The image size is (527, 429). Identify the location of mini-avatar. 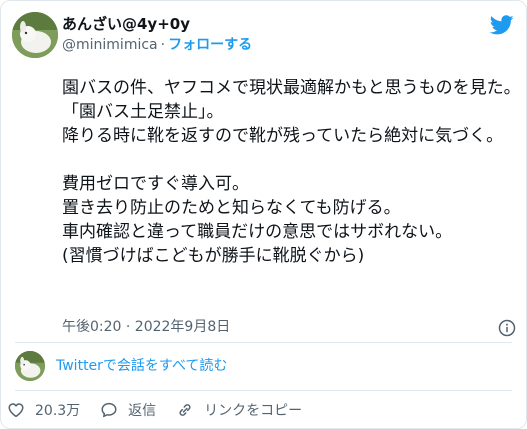
(30, 366).